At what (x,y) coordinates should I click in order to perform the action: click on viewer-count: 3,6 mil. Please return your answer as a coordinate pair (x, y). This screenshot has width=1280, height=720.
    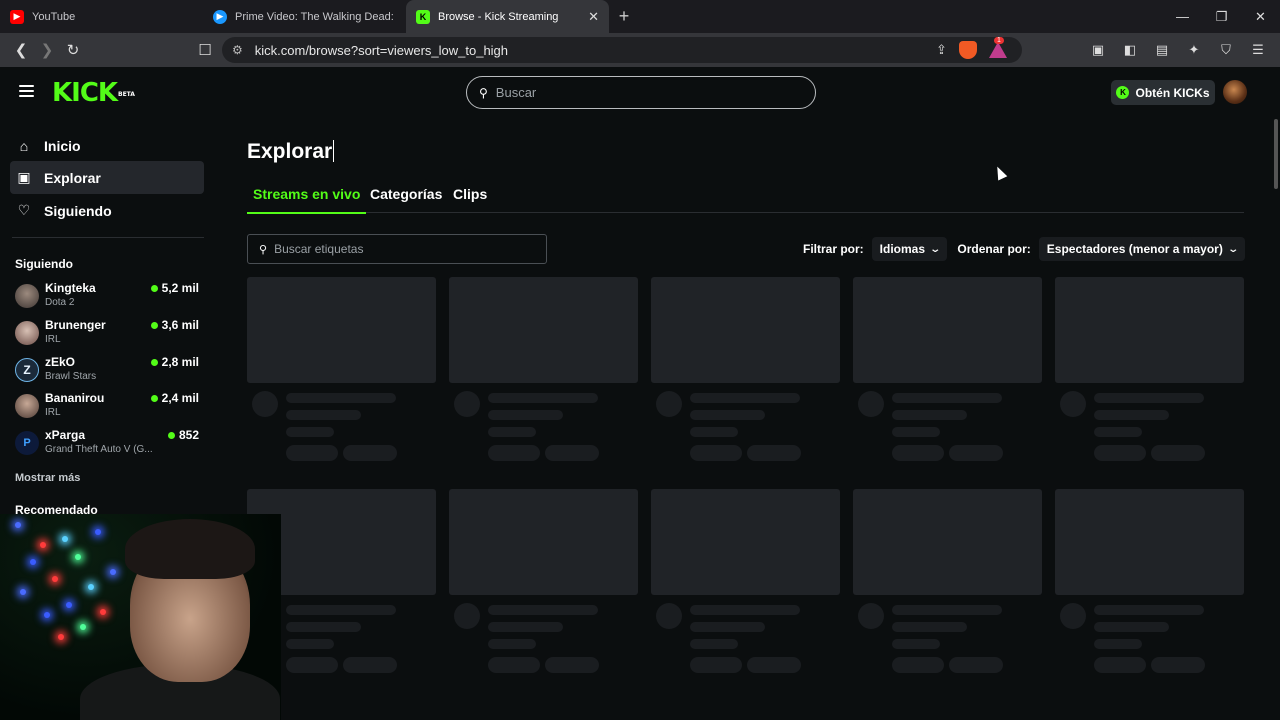
    Looking at the image, I should click on (174, 325).